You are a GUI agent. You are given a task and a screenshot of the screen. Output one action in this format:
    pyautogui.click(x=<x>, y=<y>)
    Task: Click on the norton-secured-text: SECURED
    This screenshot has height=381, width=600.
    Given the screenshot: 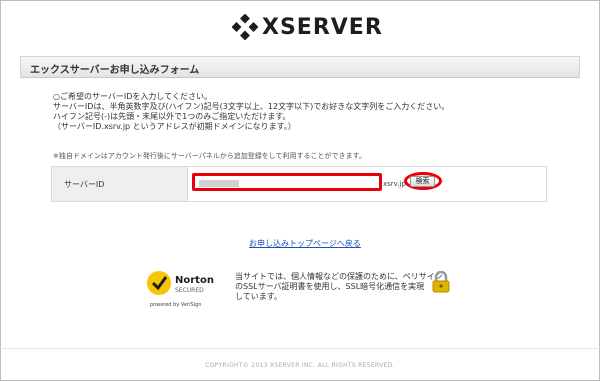 What is the action you would take?
    pyautogui.click(x=189, y=290)
    